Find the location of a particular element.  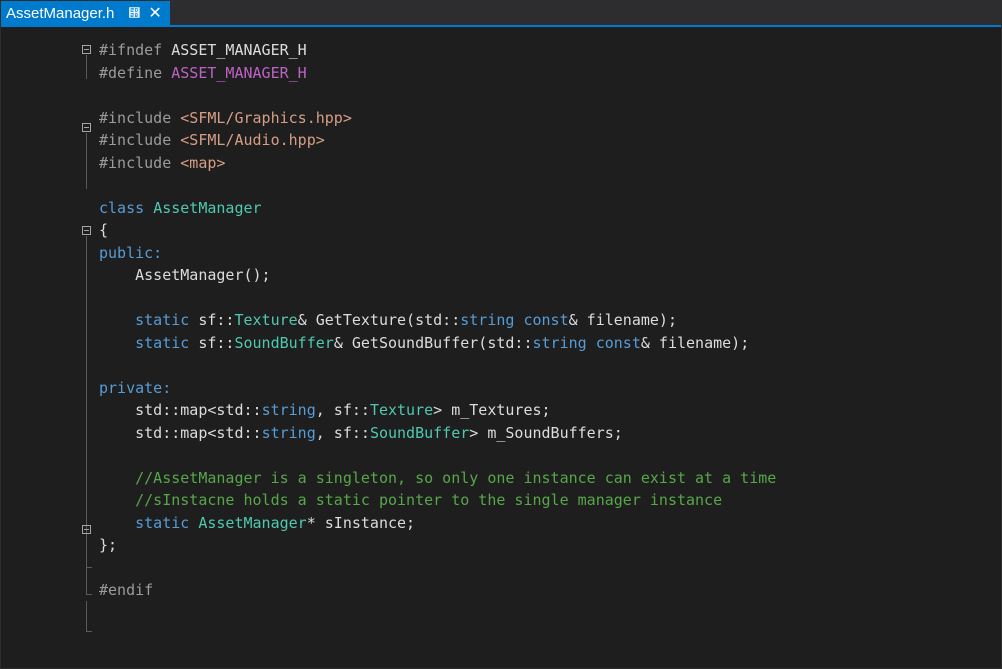

code-line: class AssetManager is located at coordinates (180, 207).